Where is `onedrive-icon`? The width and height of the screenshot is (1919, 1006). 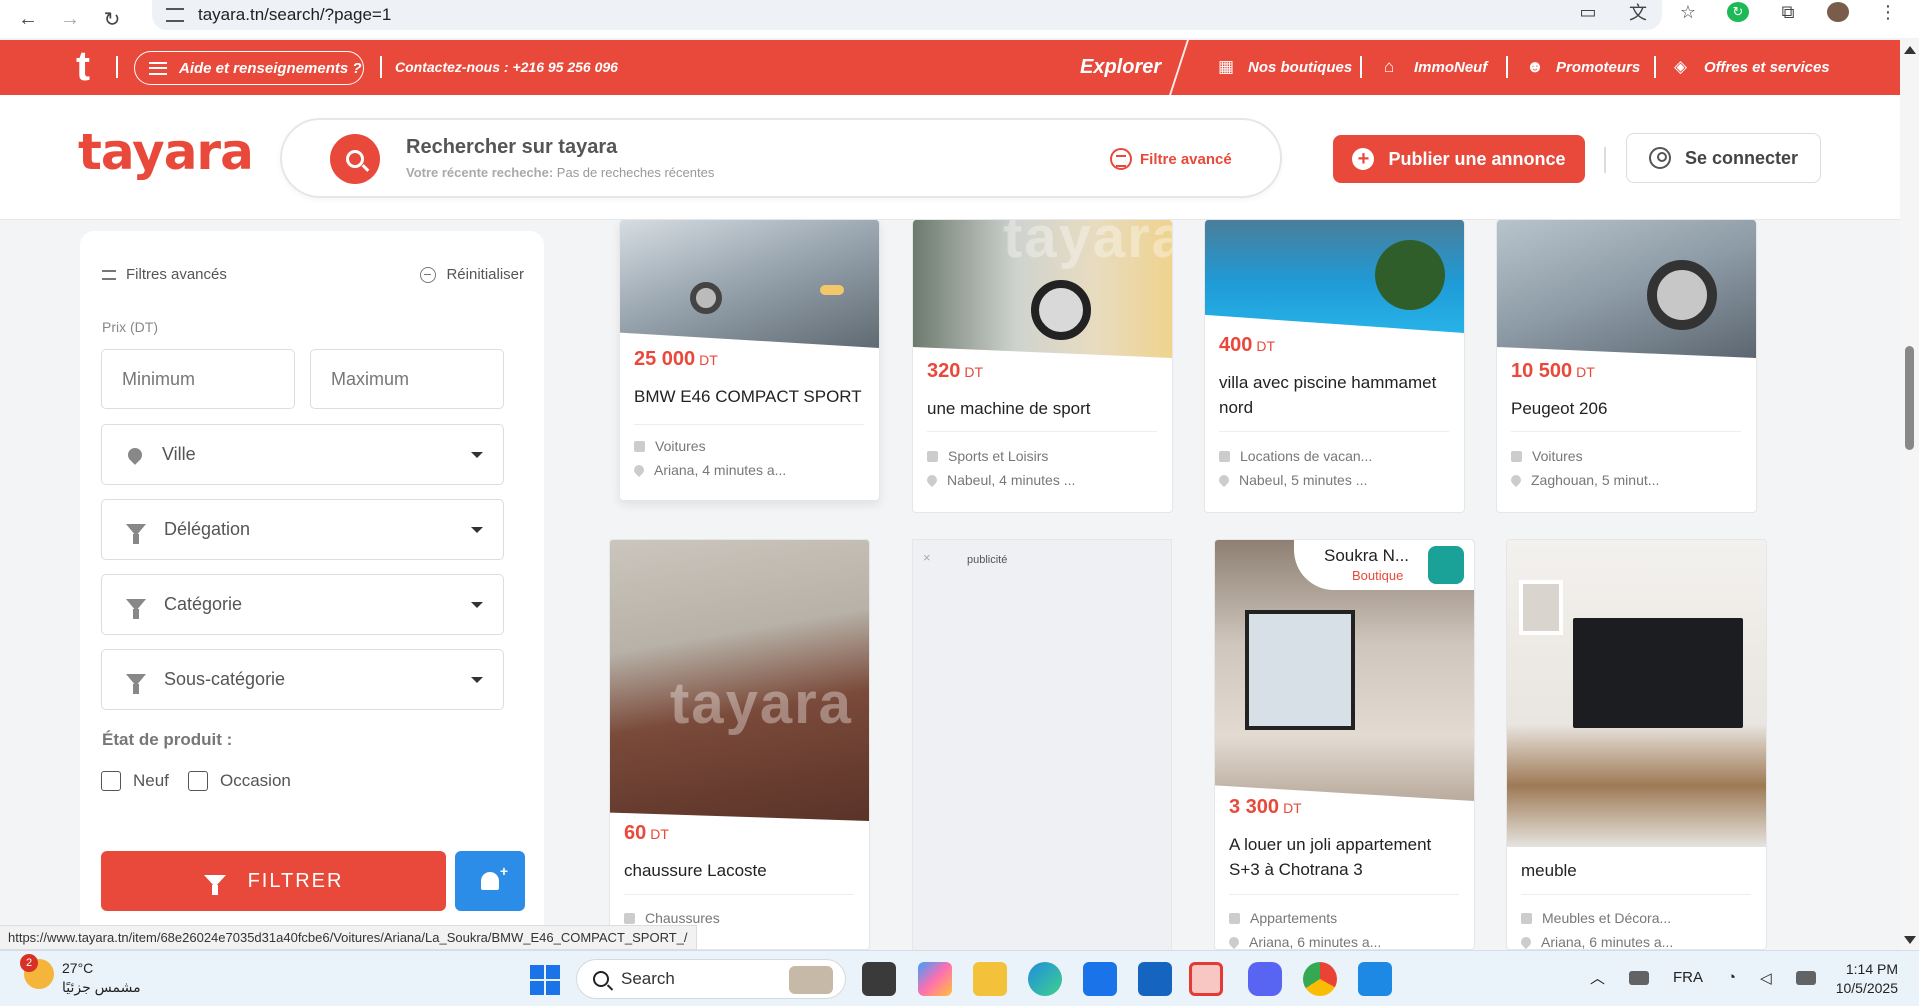
onedrive-icon is located at coordinates (1639, 977).